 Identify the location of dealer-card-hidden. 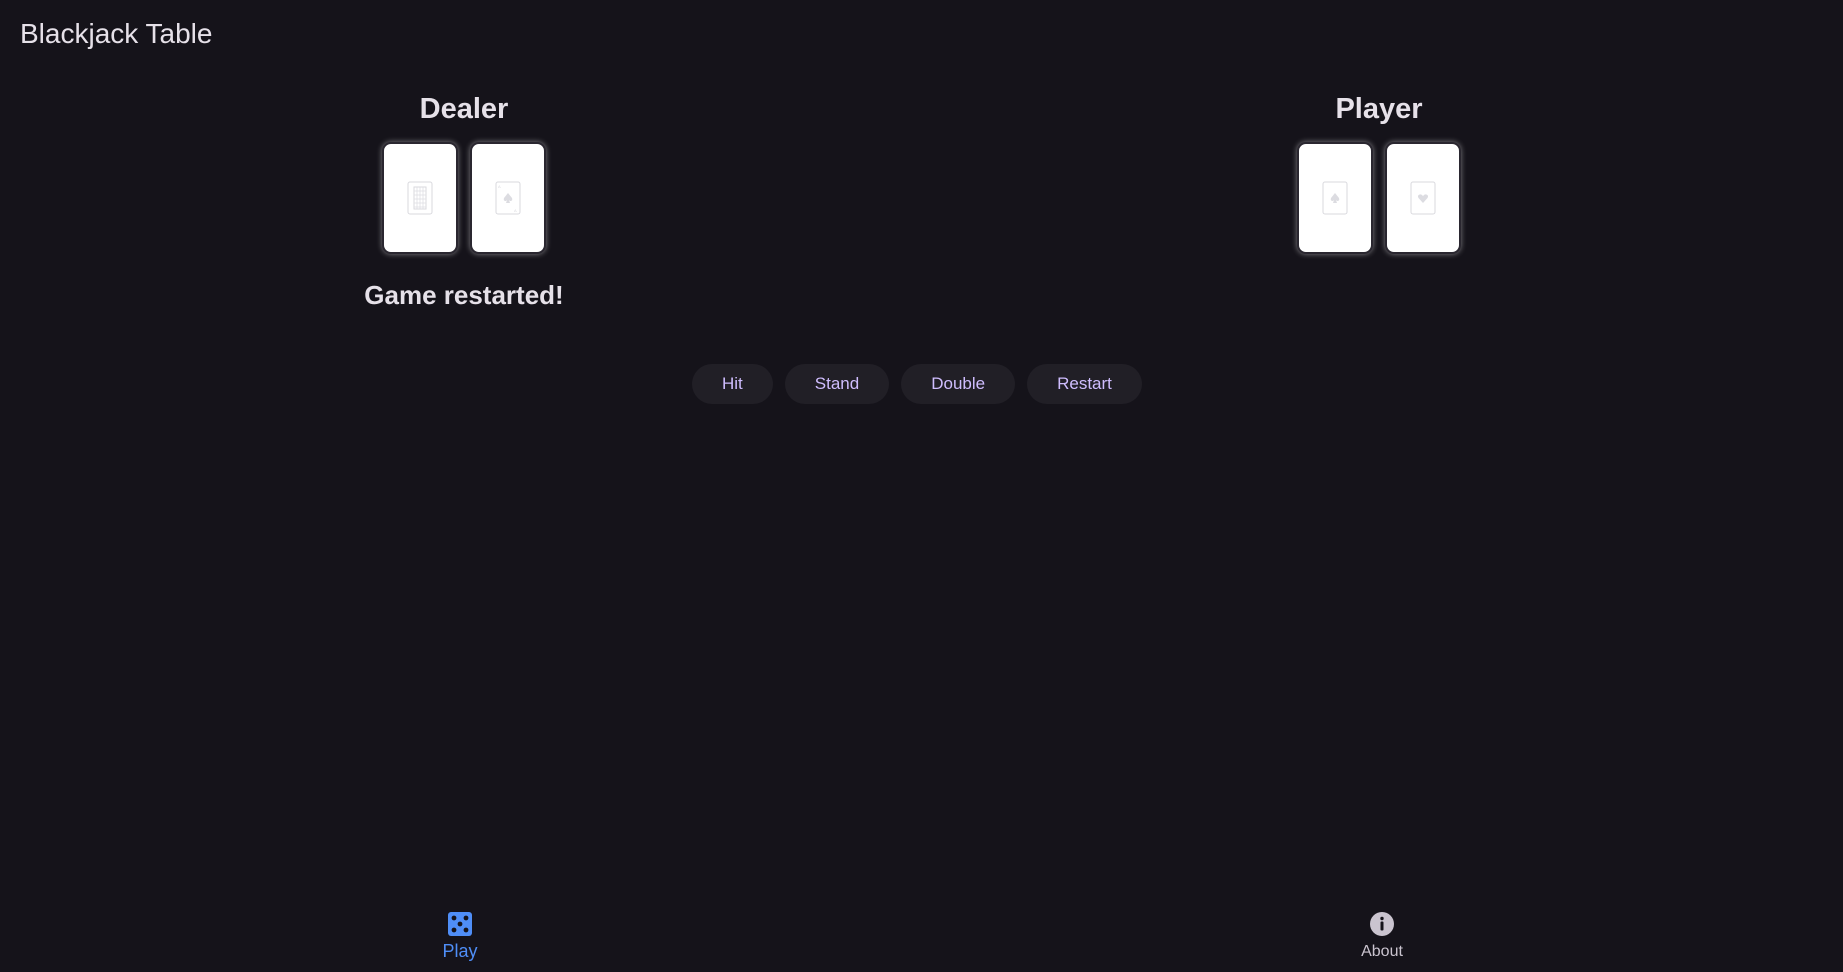
(420, 198).